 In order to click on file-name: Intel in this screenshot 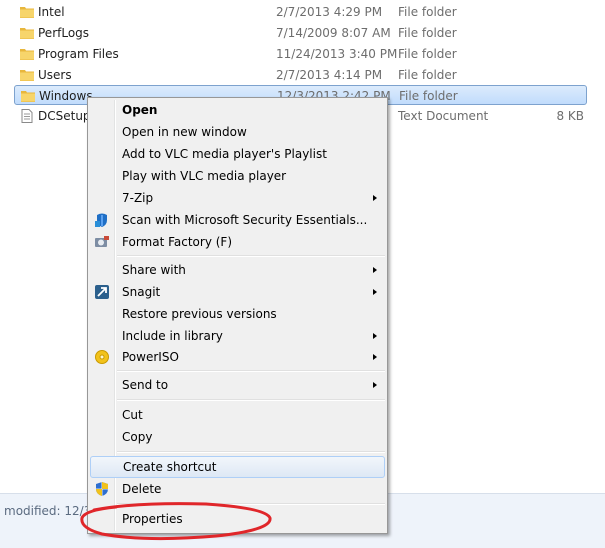, I will do `click(51, 12)`.